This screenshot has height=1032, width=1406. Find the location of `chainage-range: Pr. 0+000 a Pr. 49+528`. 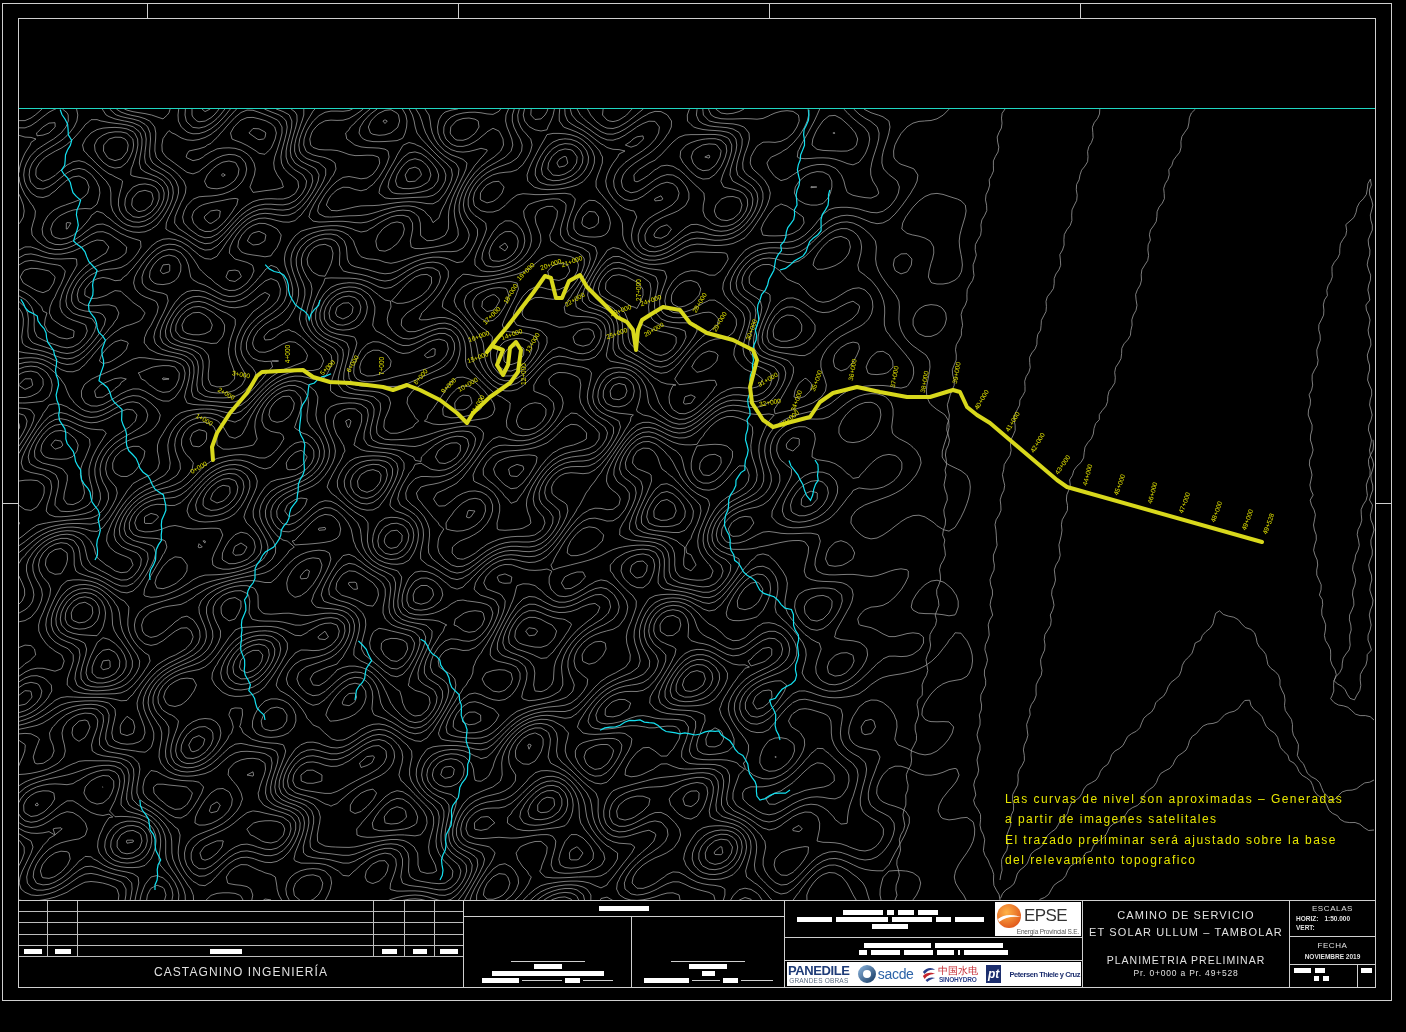

chainage-range: Pr. 0+000 a Pr. 49+528 is located at coordinates (1186, 973).